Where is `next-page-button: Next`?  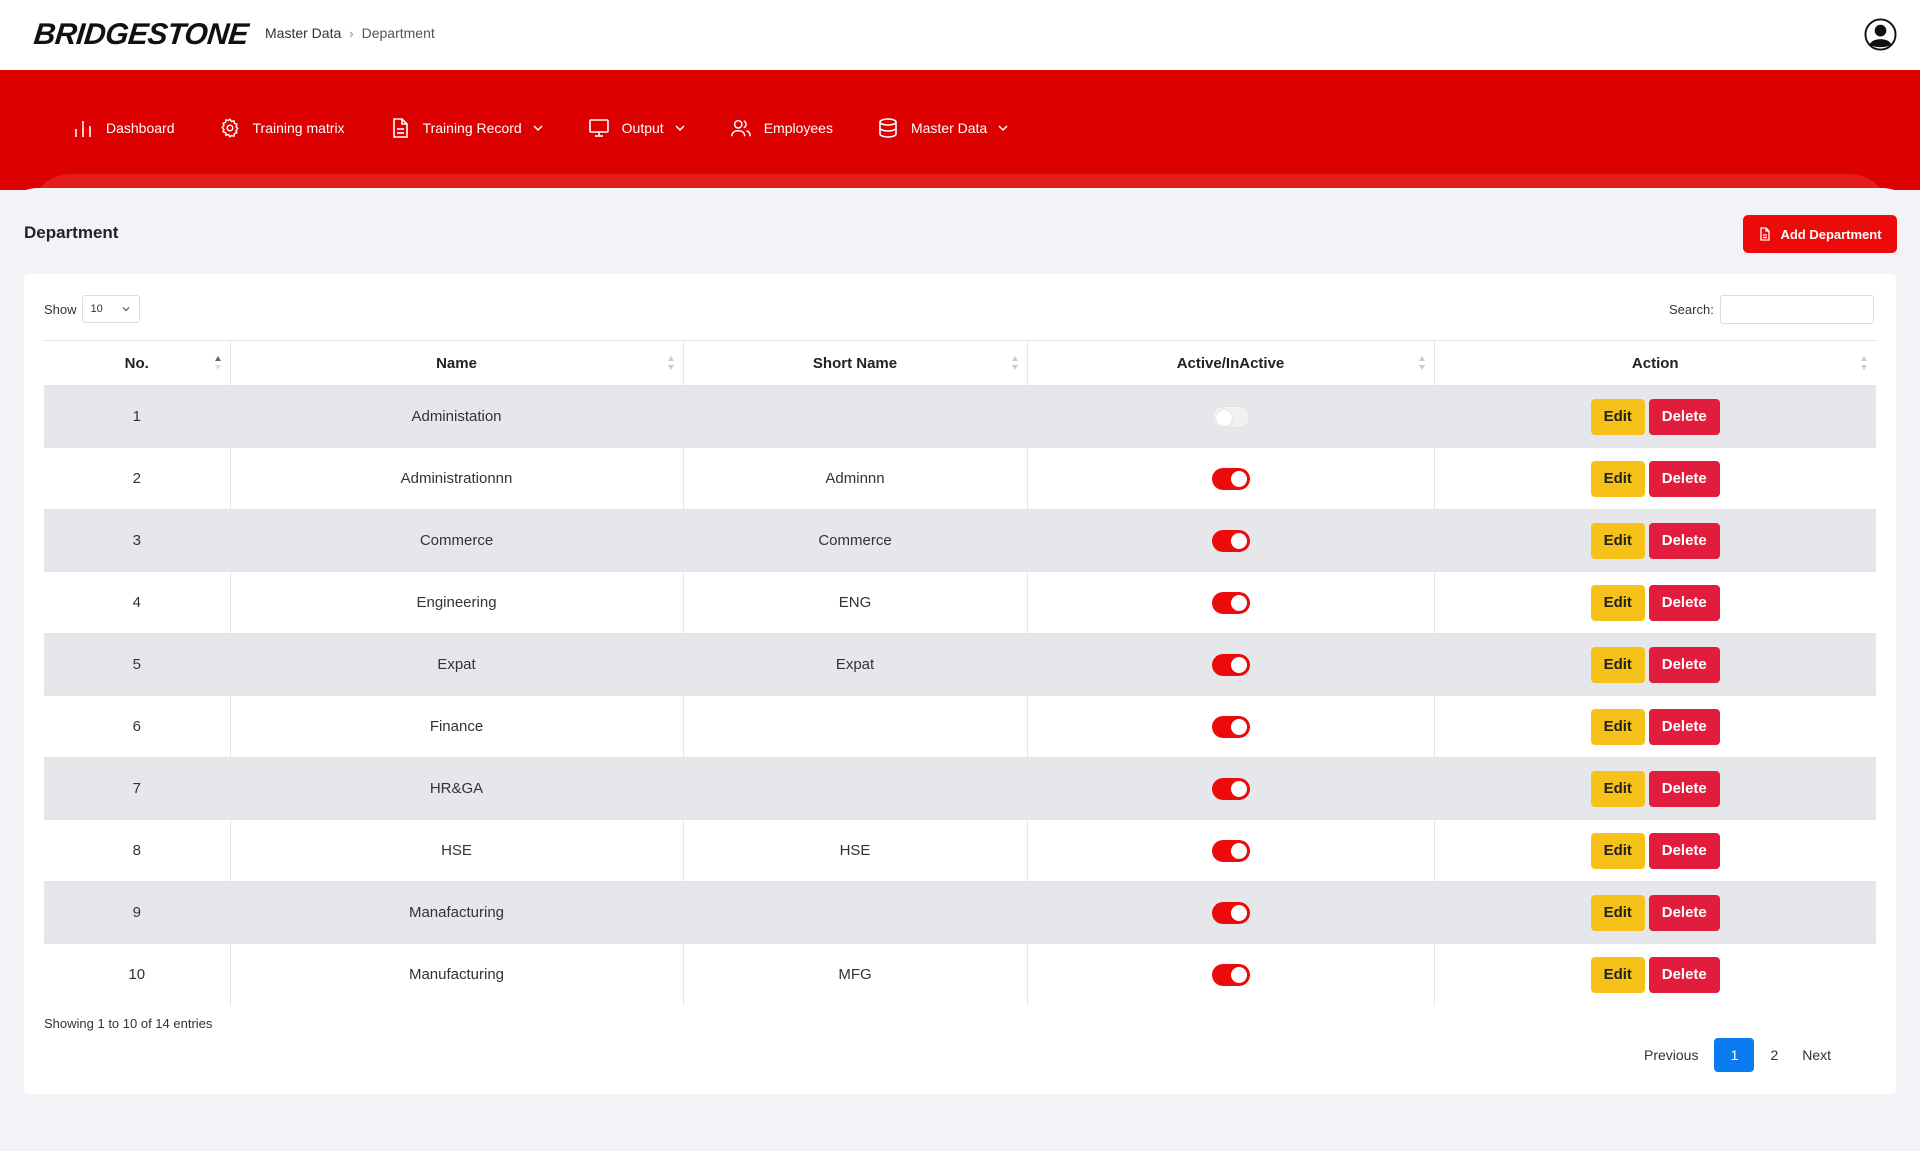 next-page-button: Next is located at coordinates (1816, 1055).